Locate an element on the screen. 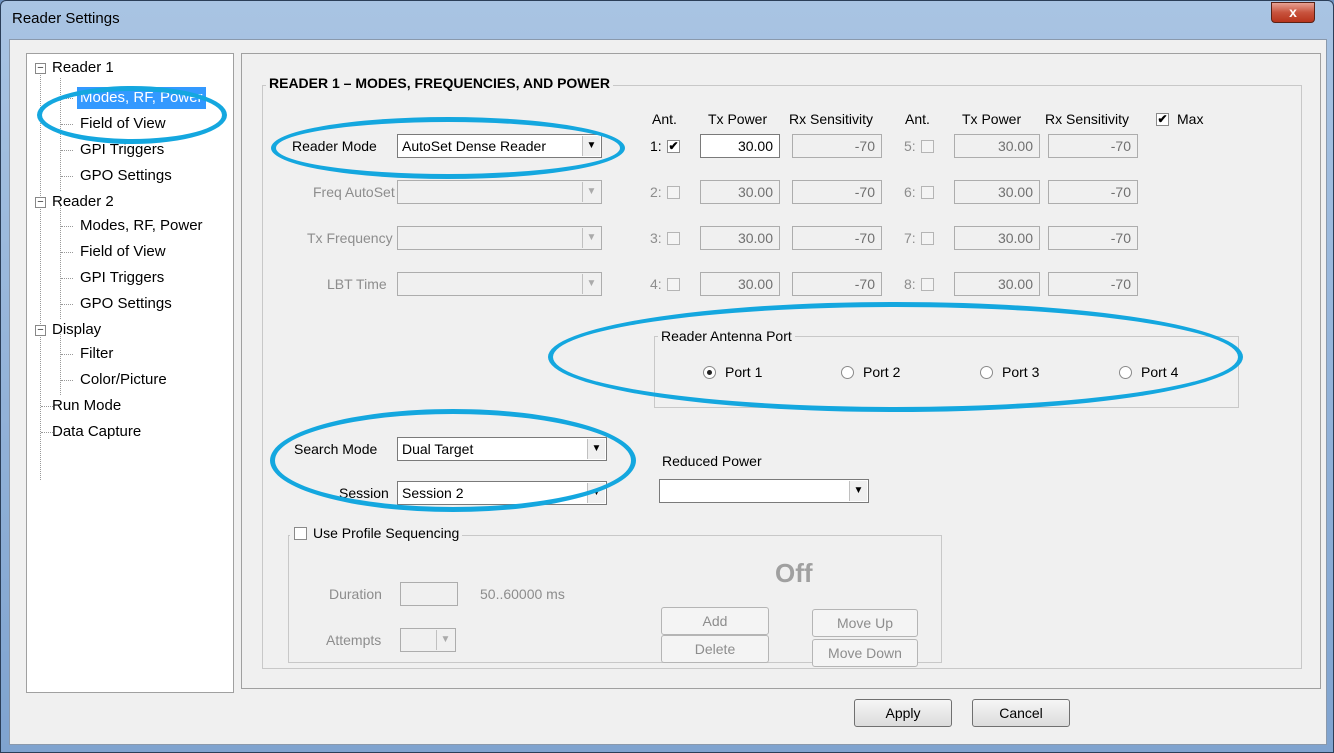 This screenshot has height=753, width=1334. antenna-6-checkbox is located at coordinates (927, 192).